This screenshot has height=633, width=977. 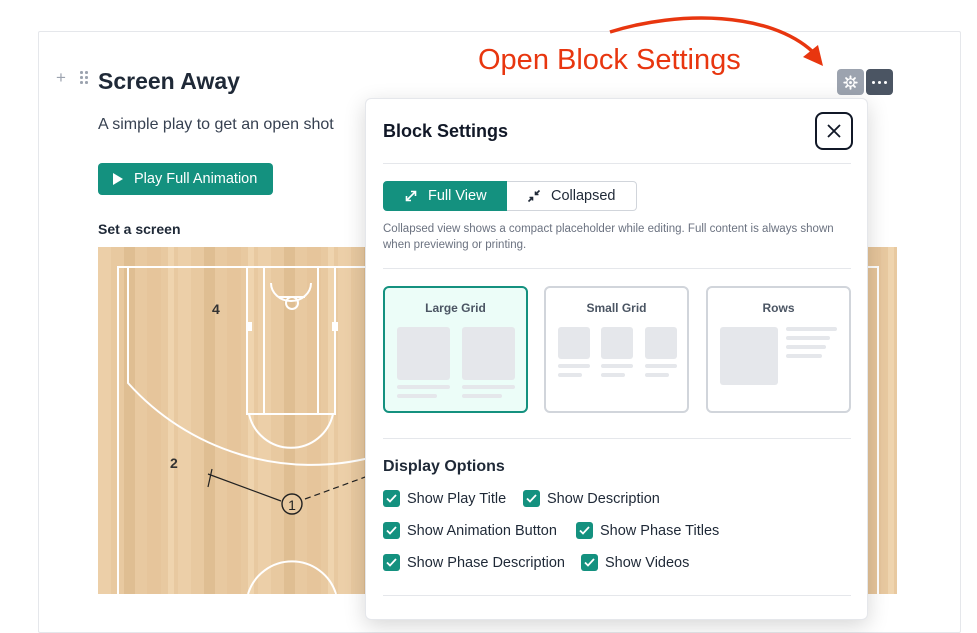 What do you see at coordinates (616, 308) in the screenshot?
I see `layout-label-small-grid: Small Grid` at bounding box center [616, 308].